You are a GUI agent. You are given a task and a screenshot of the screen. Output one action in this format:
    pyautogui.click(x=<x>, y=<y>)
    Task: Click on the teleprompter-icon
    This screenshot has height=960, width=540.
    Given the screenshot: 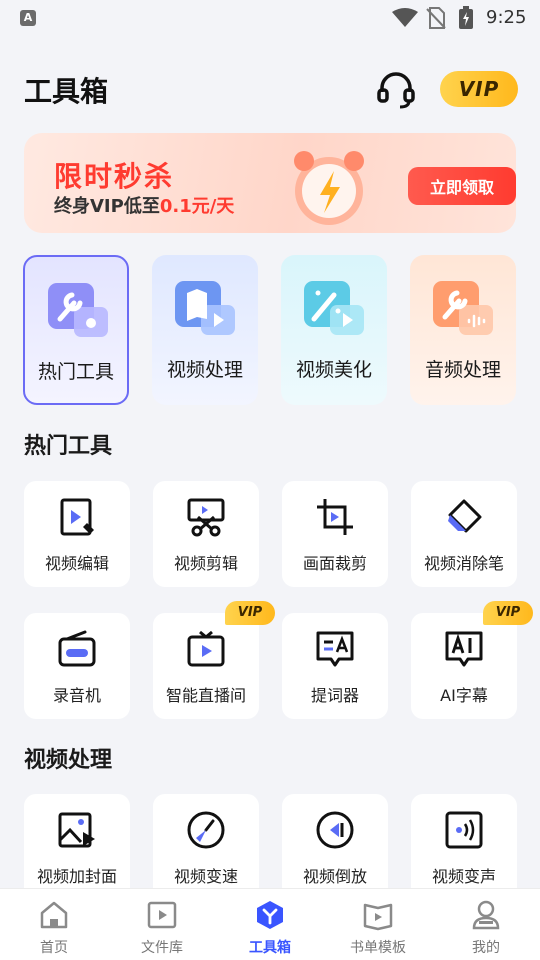 What is the action you would take?
    pyautogui.click(x=335, y=649)
    